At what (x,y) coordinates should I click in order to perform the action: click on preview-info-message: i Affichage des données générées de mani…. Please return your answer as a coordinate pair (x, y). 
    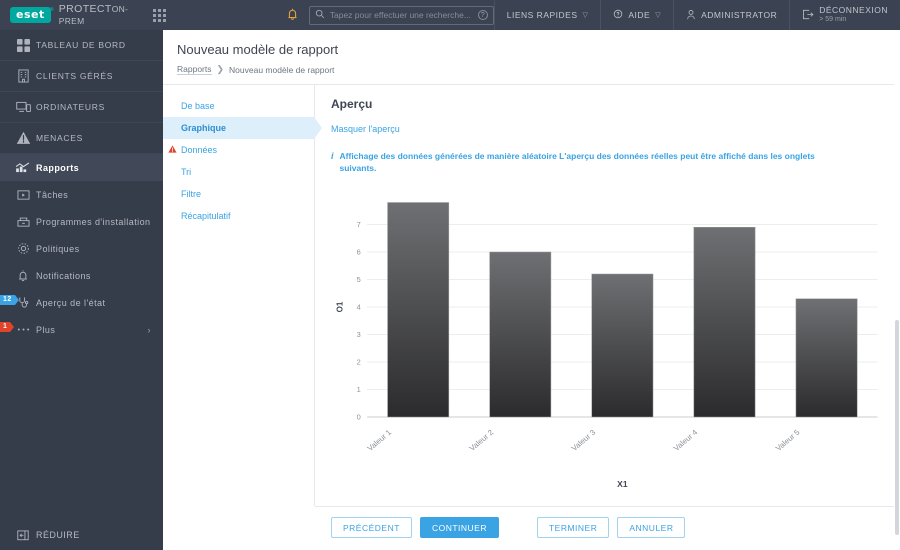
    Looking at the image, I should click on (607, 162).